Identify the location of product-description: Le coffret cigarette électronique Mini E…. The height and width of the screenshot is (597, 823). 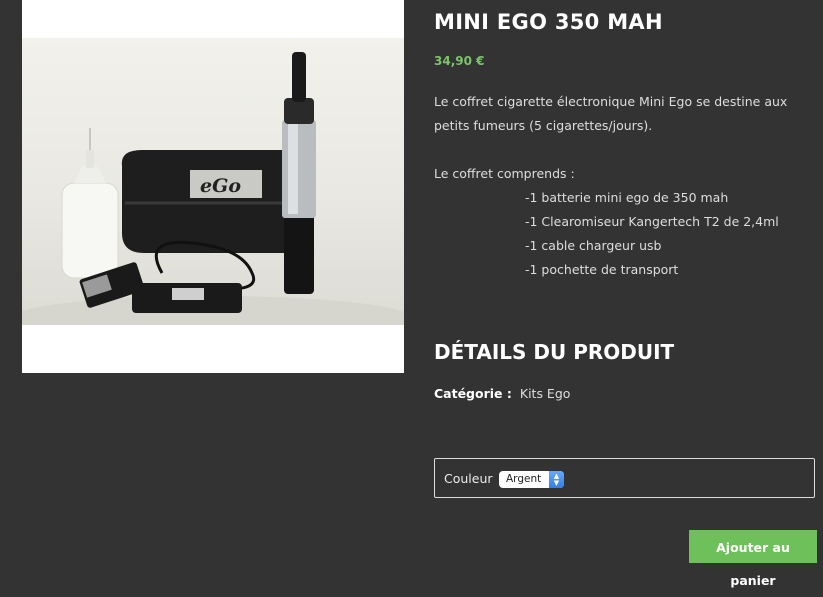
(624, 186).